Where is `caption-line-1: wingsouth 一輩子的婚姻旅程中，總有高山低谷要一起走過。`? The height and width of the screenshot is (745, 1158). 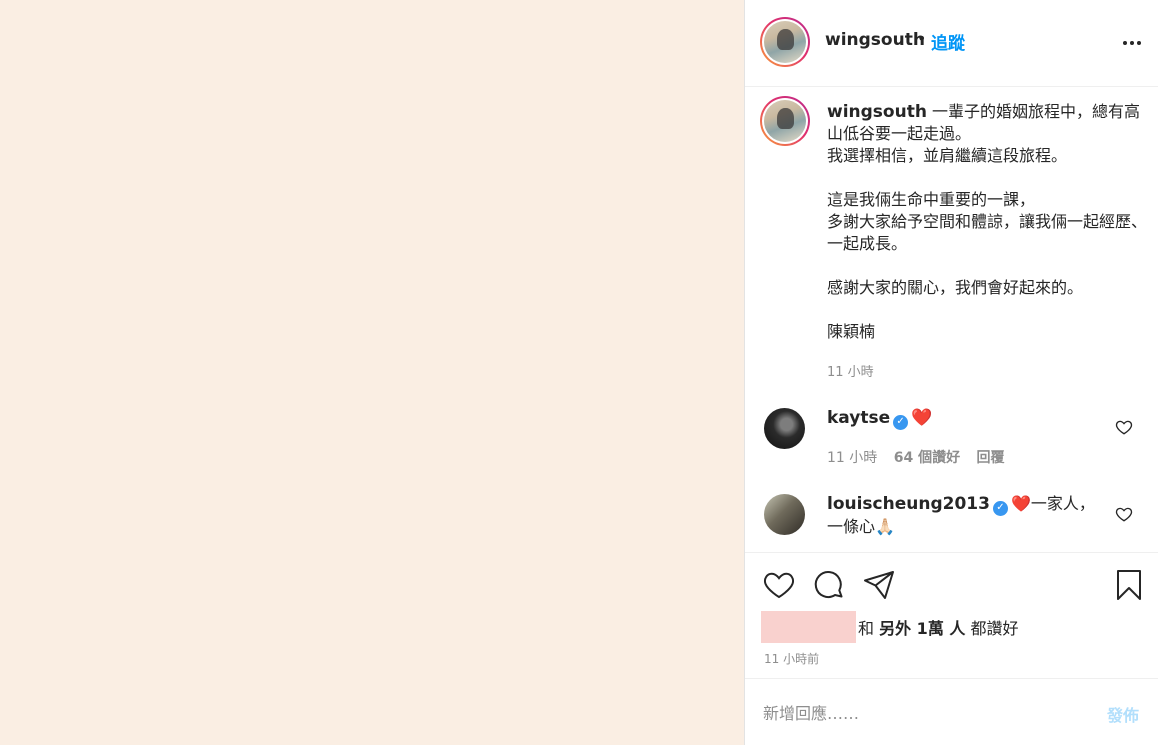
caption-line-1: wingsouth 一輩子的婚姻旅程中，總有高山低谷要一起走過。 is located at coordinates (987, 123).